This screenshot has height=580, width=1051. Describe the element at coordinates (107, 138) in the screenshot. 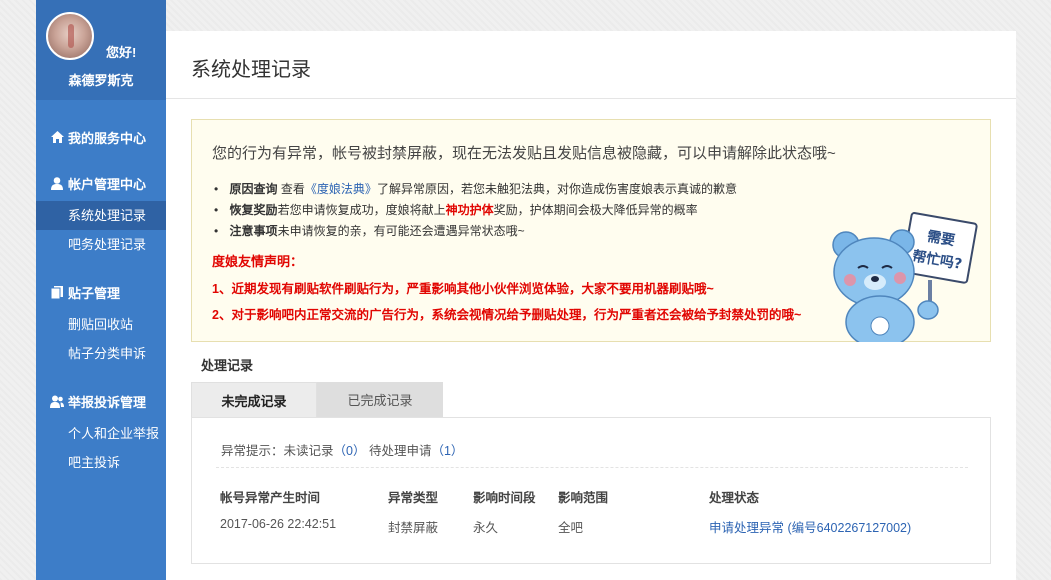

I see `nav-head-label: 我的服务中心` at that location.